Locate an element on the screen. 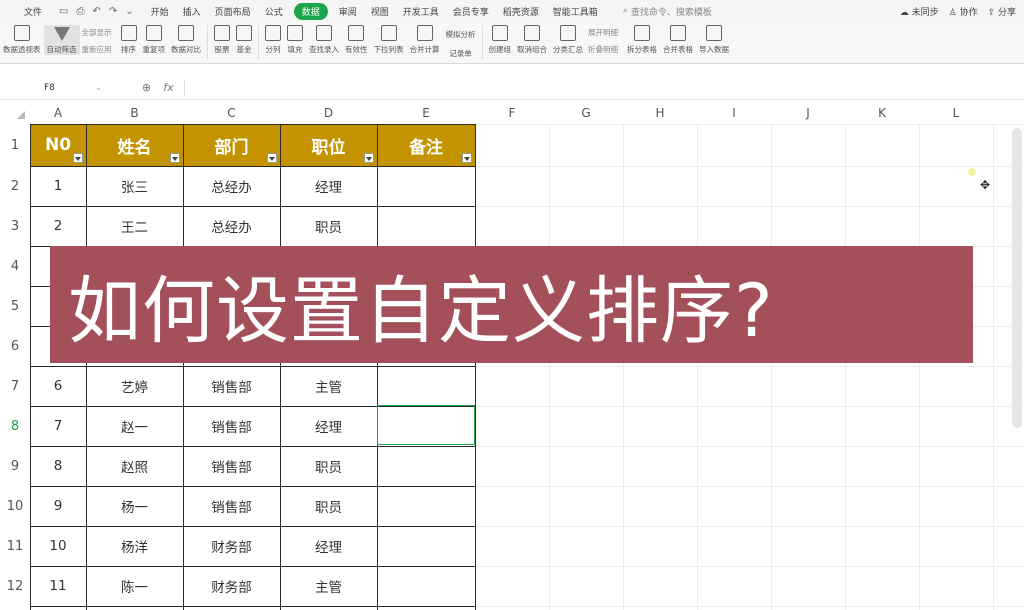  table-cell-no: 7 is located at coordinates (58, 426).